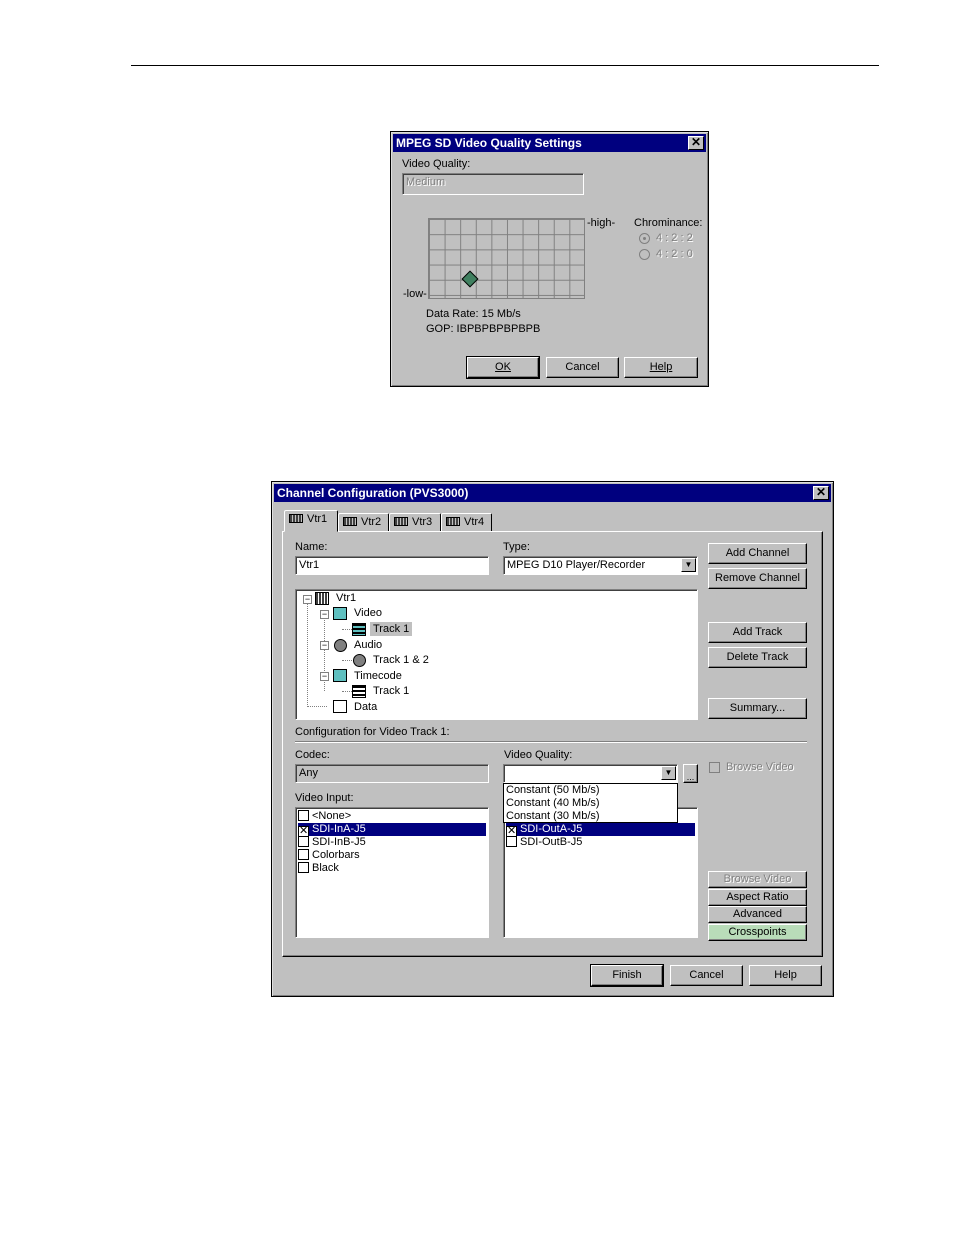  I want to click on finish-label: Finish, so click(627, 975).